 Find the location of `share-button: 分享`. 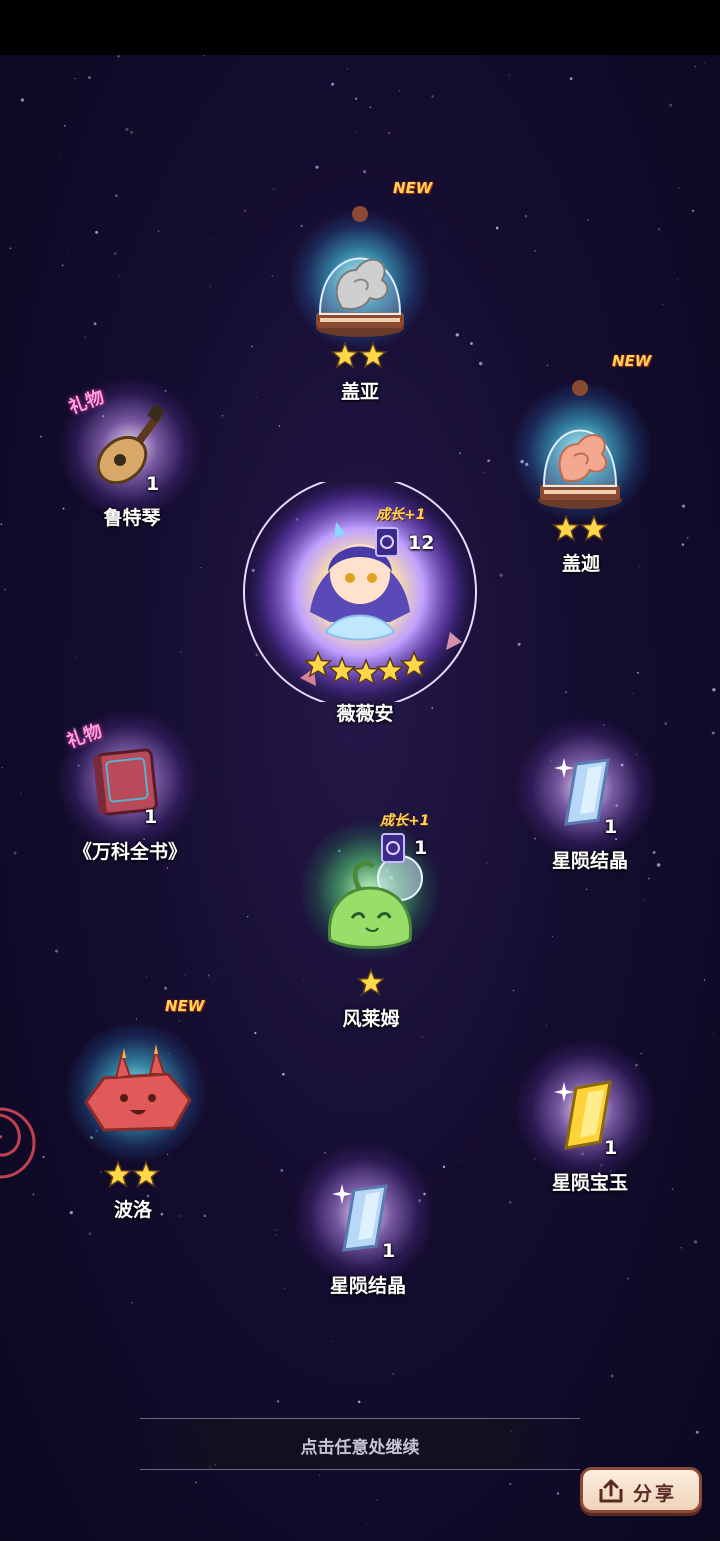

share-button: 分享 is located at coordinates (641, 1490).